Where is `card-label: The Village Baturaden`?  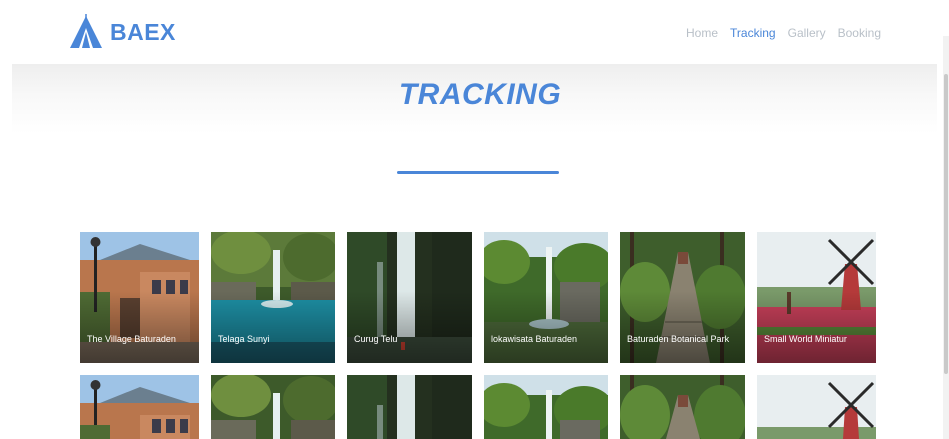 card-label: The Village Baturaden is located at coordinates (131, 339).